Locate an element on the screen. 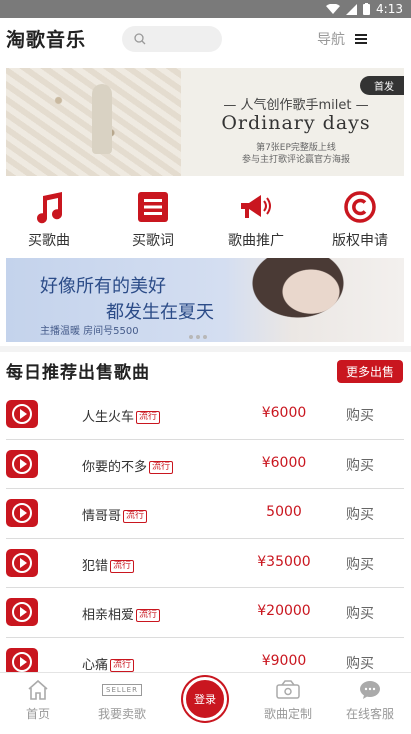 The width and height of the screenshot is (411, 734). song-name-wrap: 人生火车 流行 is located at coordinates (121, 415).